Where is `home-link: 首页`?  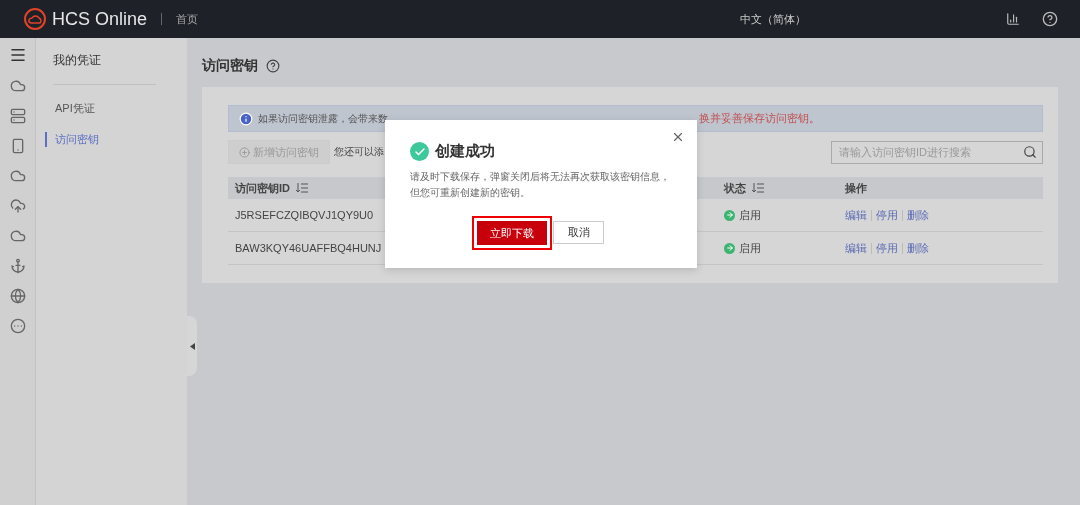
home-link: 首页 is located at coordinates (187, 19).